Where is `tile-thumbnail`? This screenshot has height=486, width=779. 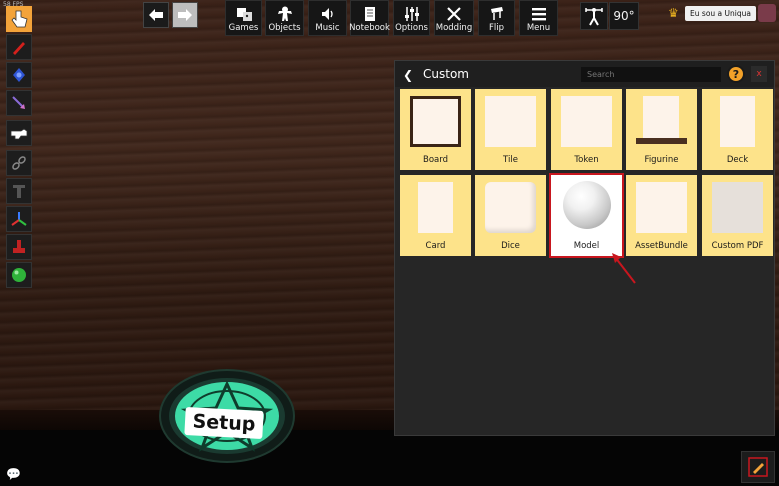 tile-thumbnail is located at coordinates (510, 121).